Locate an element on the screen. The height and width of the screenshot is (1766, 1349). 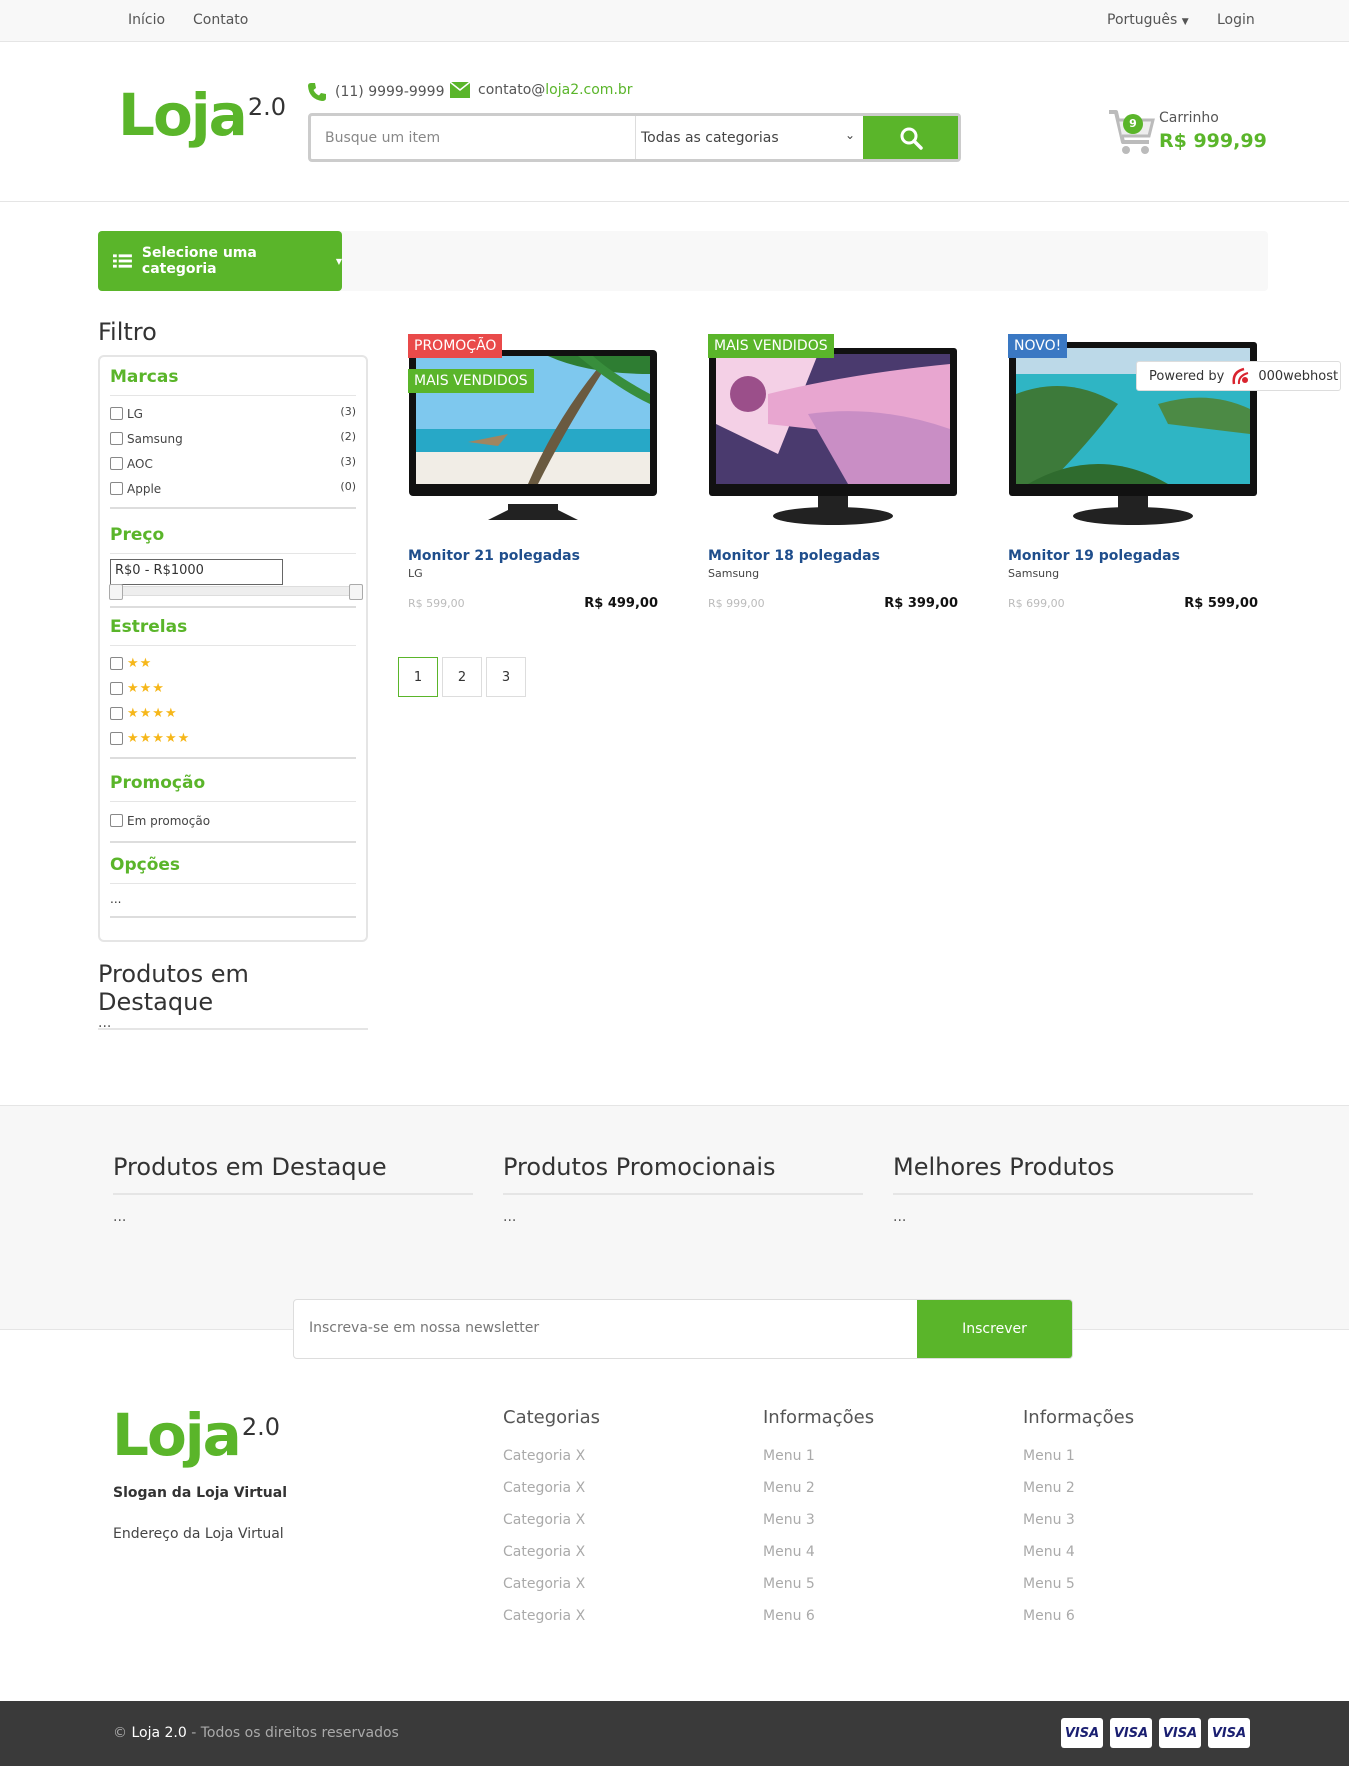
email-info: contato@loja2.com.br is located at coordinates (541, 90).